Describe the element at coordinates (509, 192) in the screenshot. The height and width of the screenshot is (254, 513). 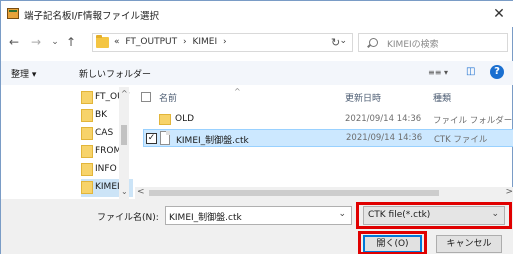
I see `scroll-right-icon: >` at that location.